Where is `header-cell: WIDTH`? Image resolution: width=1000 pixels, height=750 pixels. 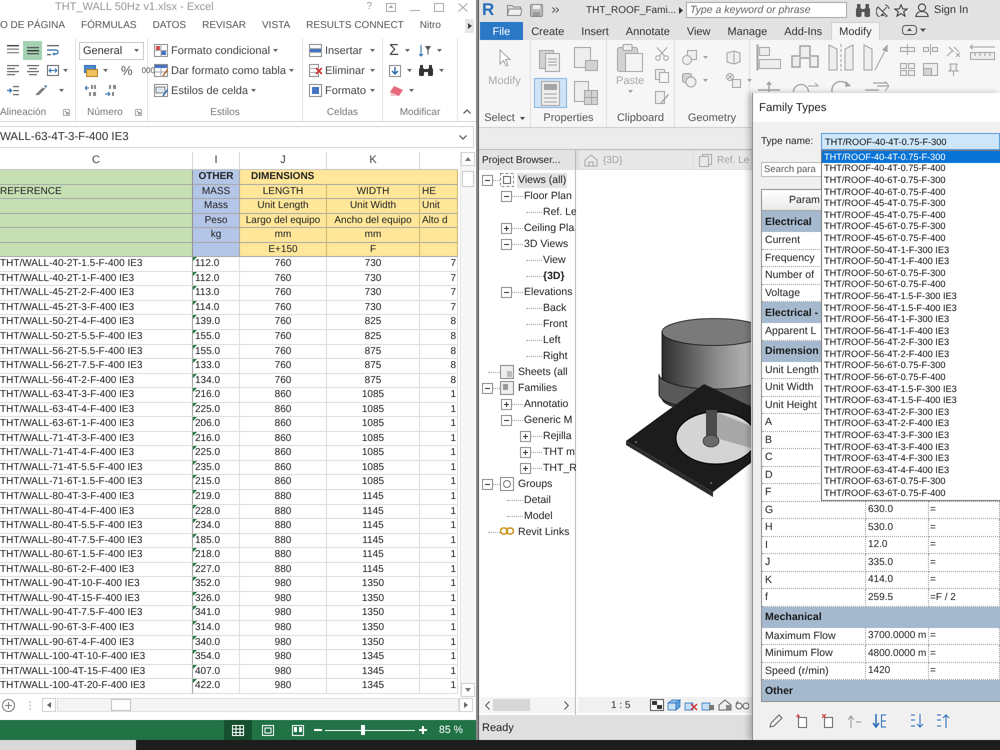 header-cell: WIDTH is located at coordinates (373, 192).